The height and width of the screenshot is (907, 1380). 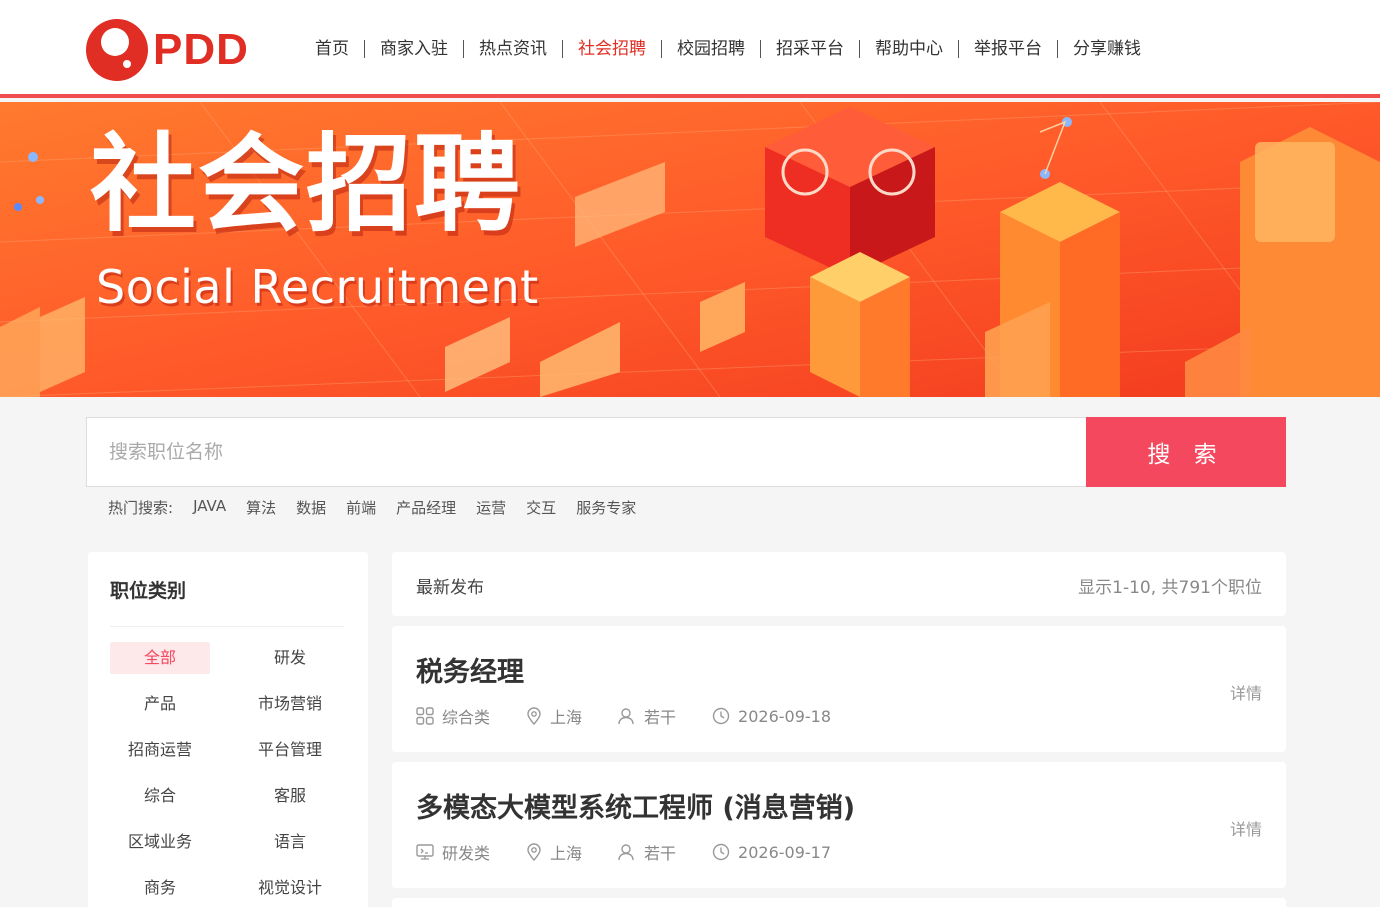 I want to click on category-marketing: 市场营销, so click(x=290, y=704).